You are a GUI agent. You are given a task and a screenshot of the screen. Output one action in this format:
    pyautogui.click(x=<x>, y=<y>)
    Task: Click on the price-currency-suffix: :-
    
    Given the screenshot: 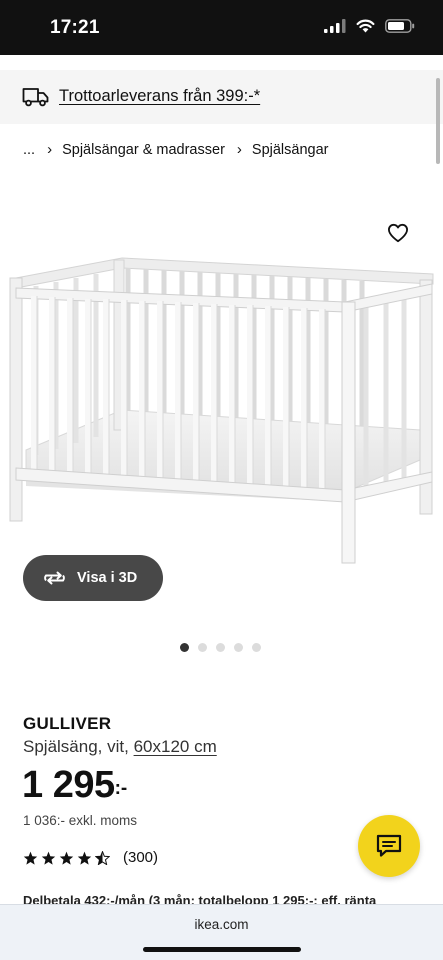 What is the action you would take?
    pyautogui.click(x=121, y=788)
    